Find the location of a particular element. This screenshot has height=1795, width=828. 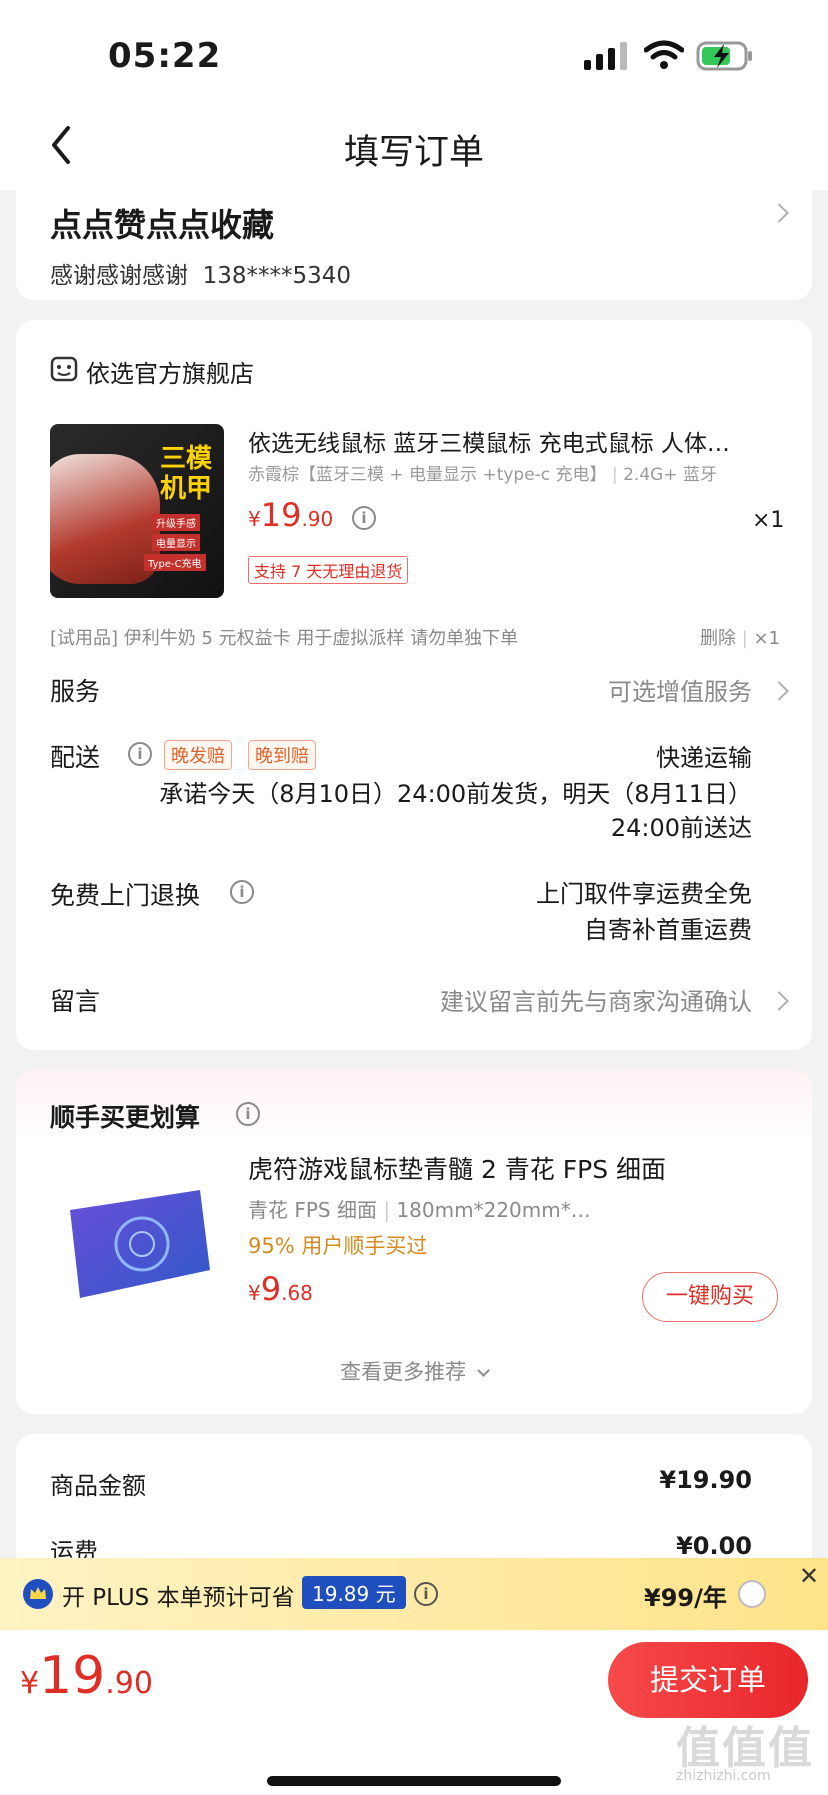

delivery-label: 配送 is located at coordinates (75, 757).